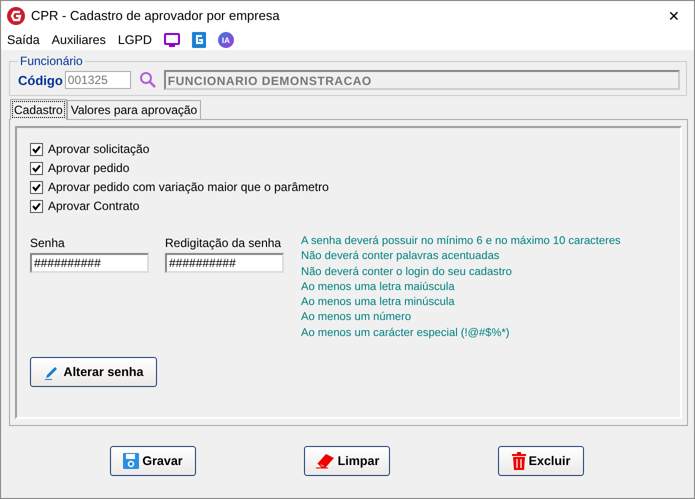  I want to click on password-rule: A senha deverá possuir no mínimo 6 e no máximo 10 caracteres, so click(461, 241).